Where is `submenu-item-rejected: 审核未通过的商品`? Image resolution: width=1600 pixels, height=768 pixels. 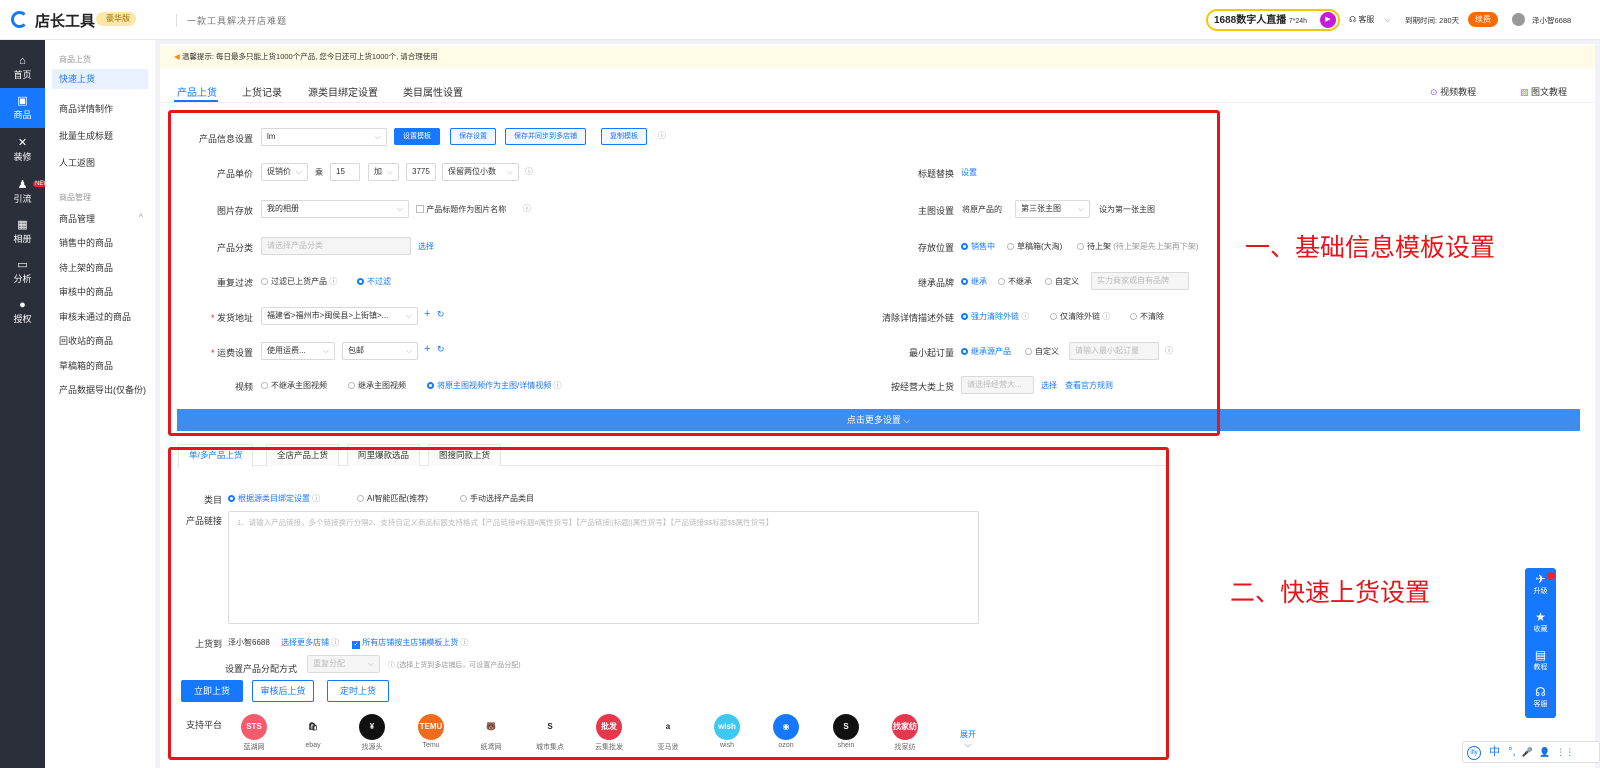 submenu-item-rejected: 审核未通过的商品 is located at coordinates (95, 316).